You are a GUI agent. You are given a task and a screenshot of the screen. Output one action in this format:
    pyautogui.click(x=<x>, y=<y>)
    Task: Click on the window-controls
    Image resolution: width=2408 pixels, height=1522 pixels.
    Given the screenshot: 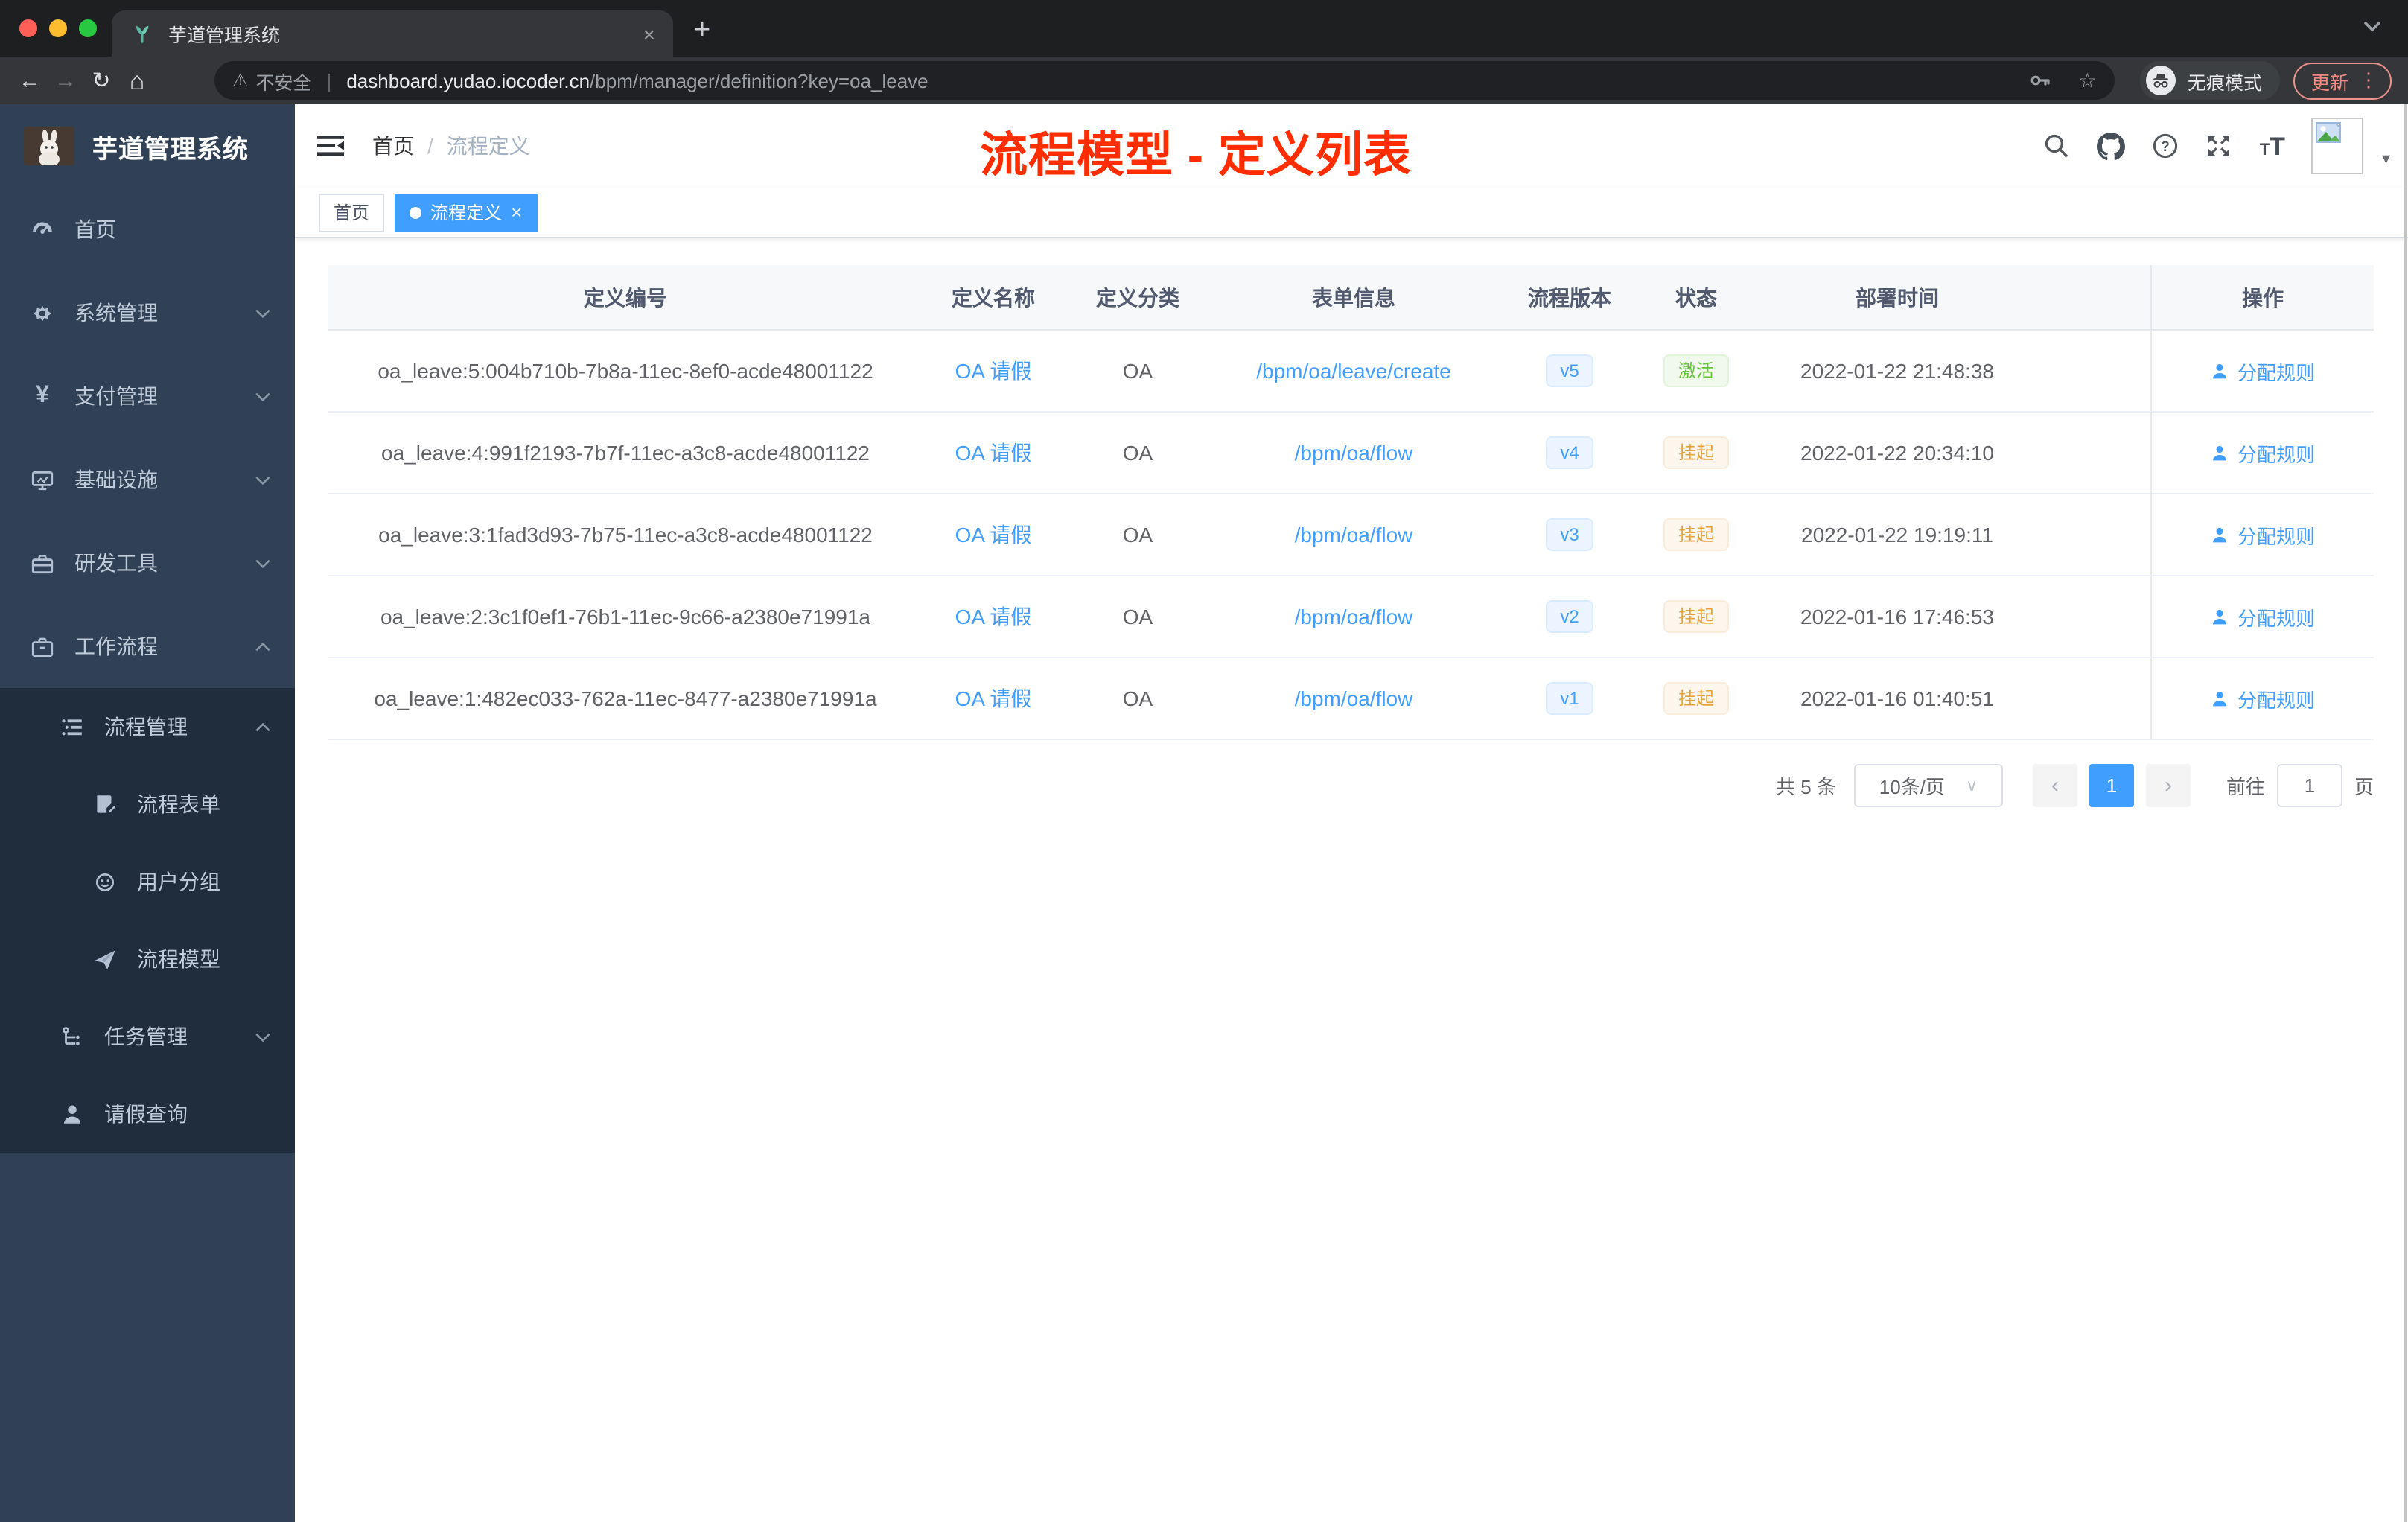 What is the action you would take?
    pyautogui.click(x=58, y=28)
    